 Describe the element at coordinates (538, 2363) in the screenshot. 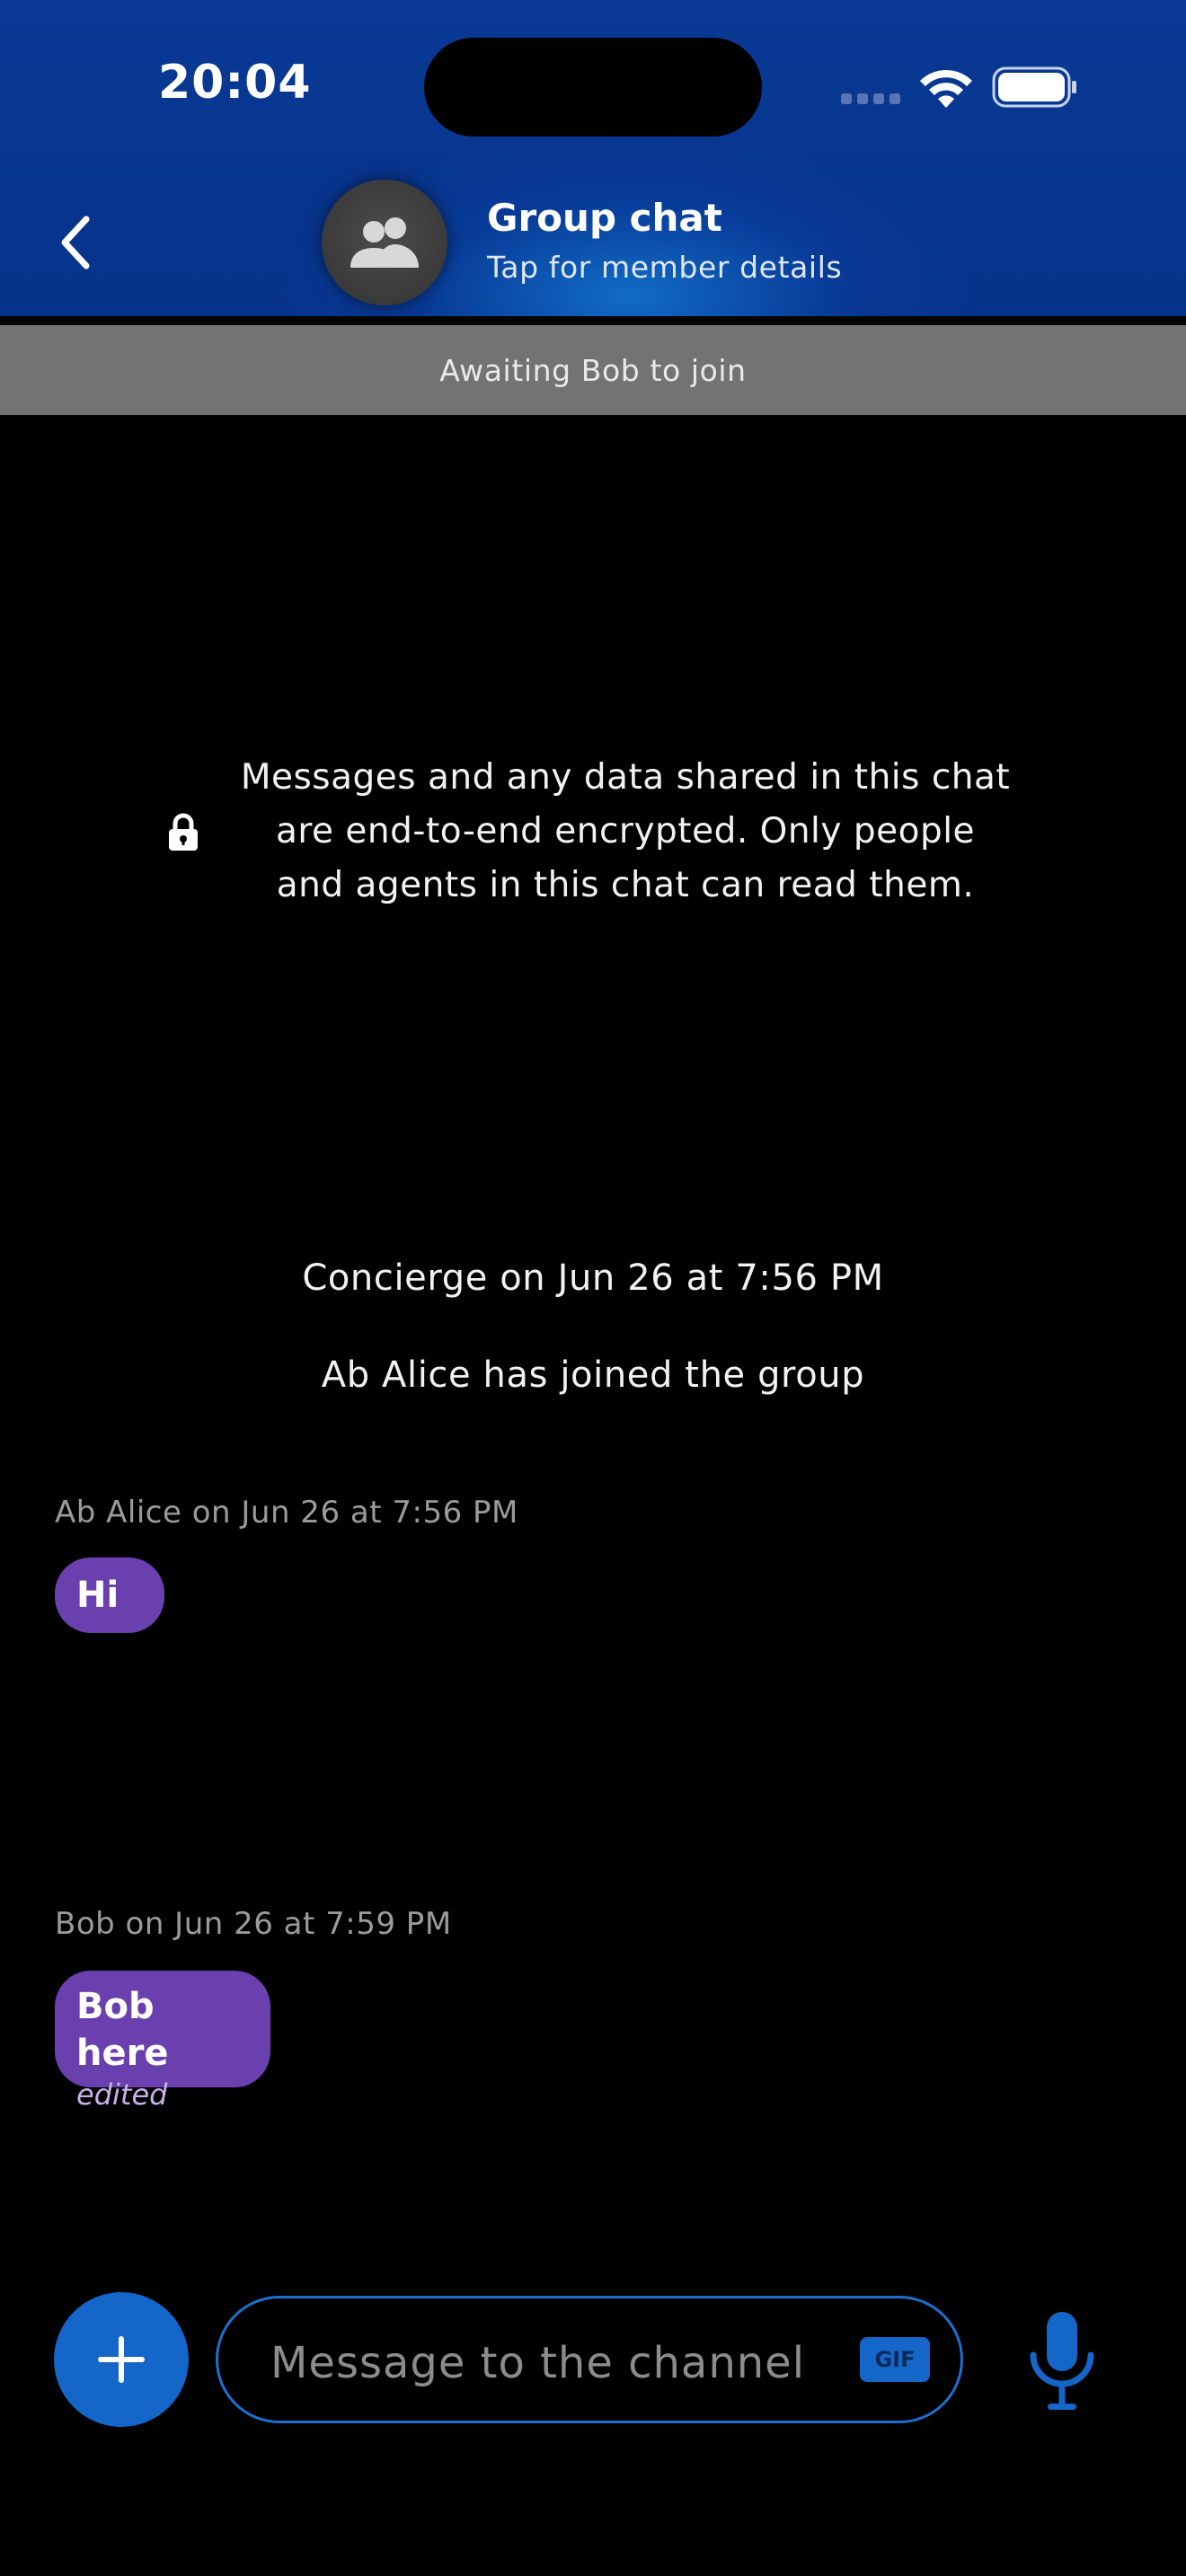

I see `message-input-placeholder: Message to the channel` at that location.